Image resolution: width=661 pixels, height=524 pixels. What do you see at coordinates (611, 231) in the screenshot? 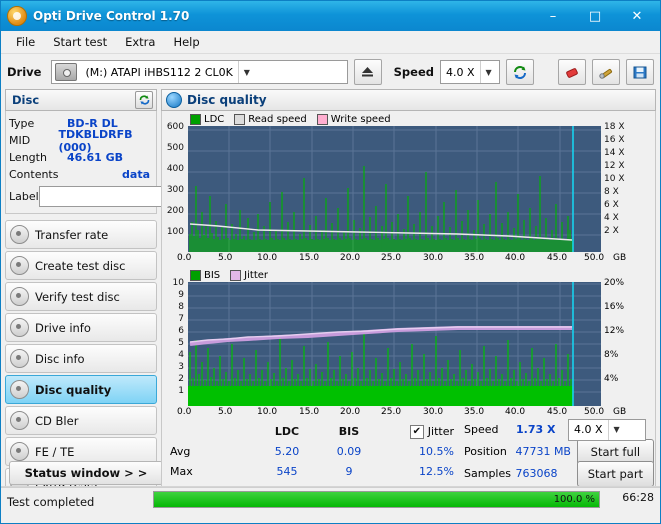
I see `y2-tick: 2 X` at bounding box center [611, 231].